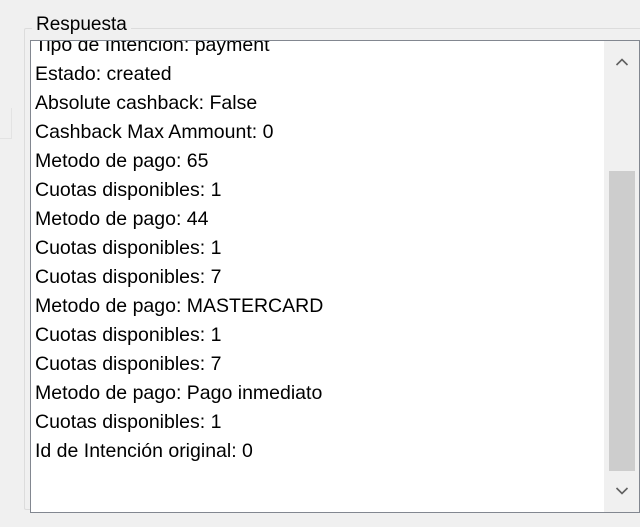 The width and height of the screenshot is (640, 527). I want to click on response-line: Metodo de pago: 44, so click(315, 219).